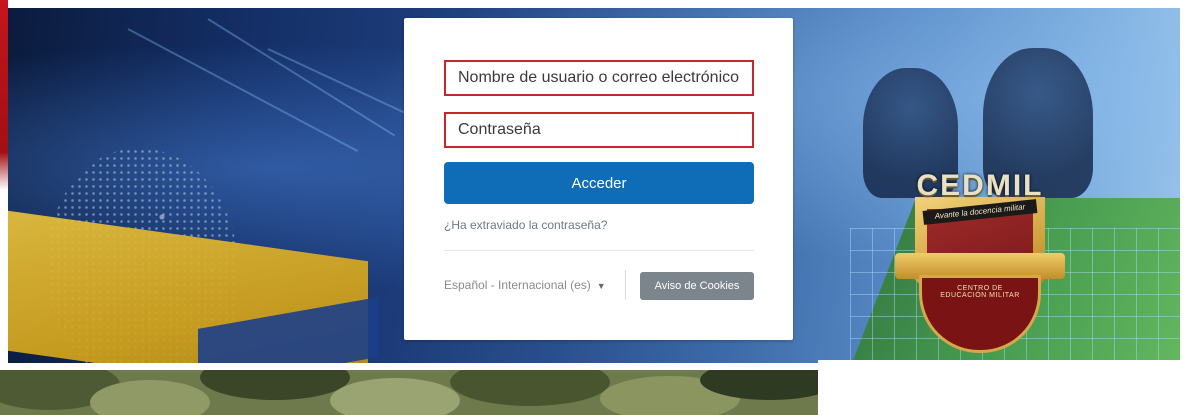 The width and height of the screenshot is (1184, 415). What do you see at coordinates (599, 130) in the screenshot?
I see `password-input` at bounding box center [599, 130].